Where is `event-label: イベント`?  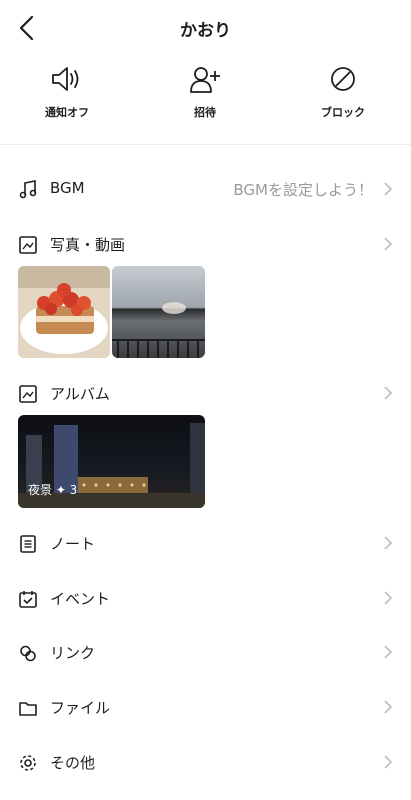
event-label: イベント is located at coordinates (80, 599).